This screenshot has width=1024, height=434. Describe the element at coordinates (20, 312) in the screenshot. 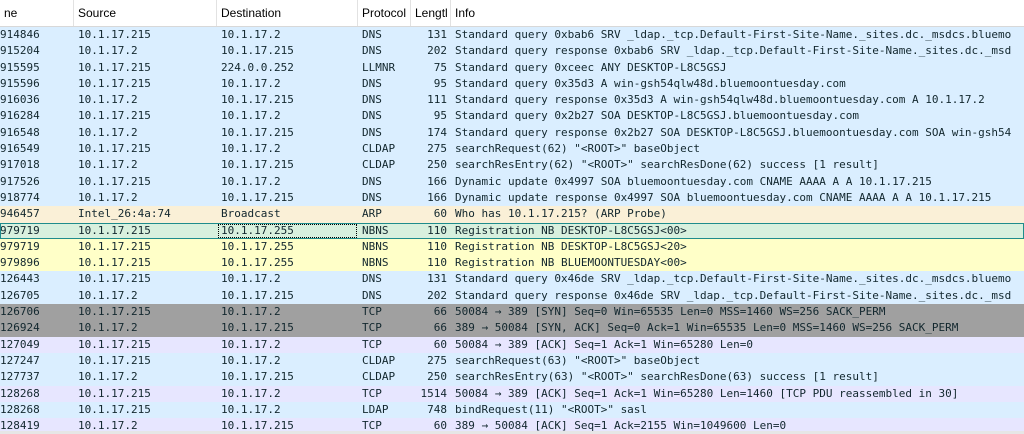

I see `packet-number: 126706` at that location.